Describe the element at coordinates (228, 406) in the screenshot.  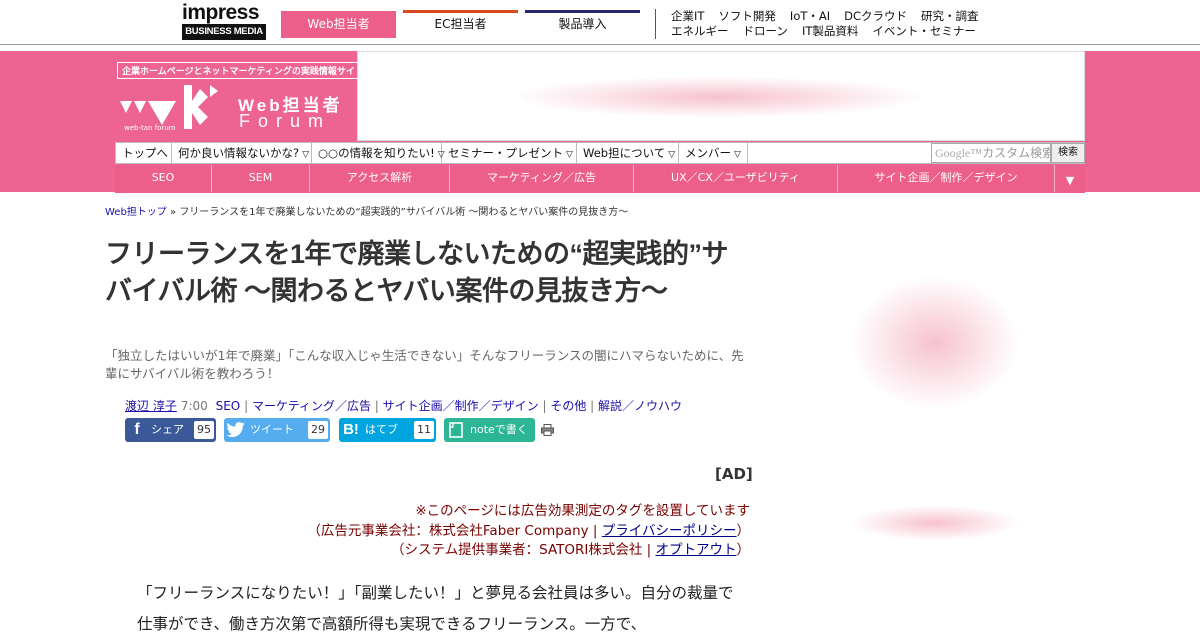
I see `tag-link: SEO` at that location.